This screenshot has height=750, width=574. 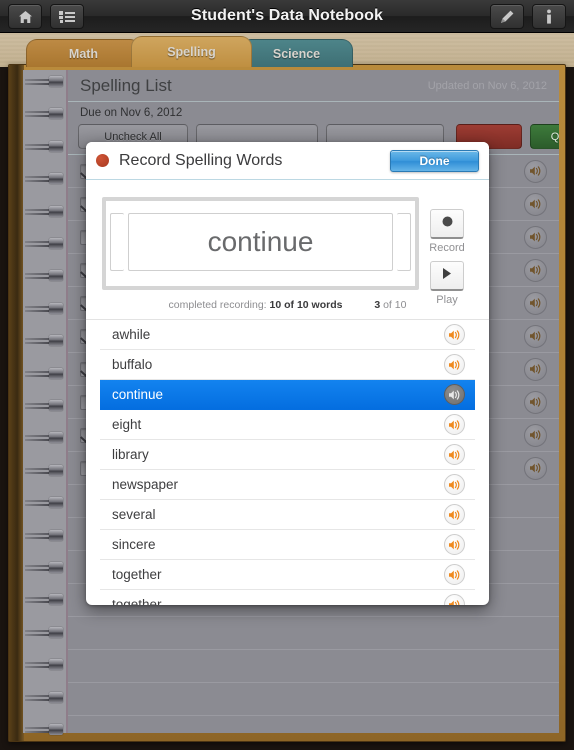 I want to click on info-button, so click(x=549, y=16).